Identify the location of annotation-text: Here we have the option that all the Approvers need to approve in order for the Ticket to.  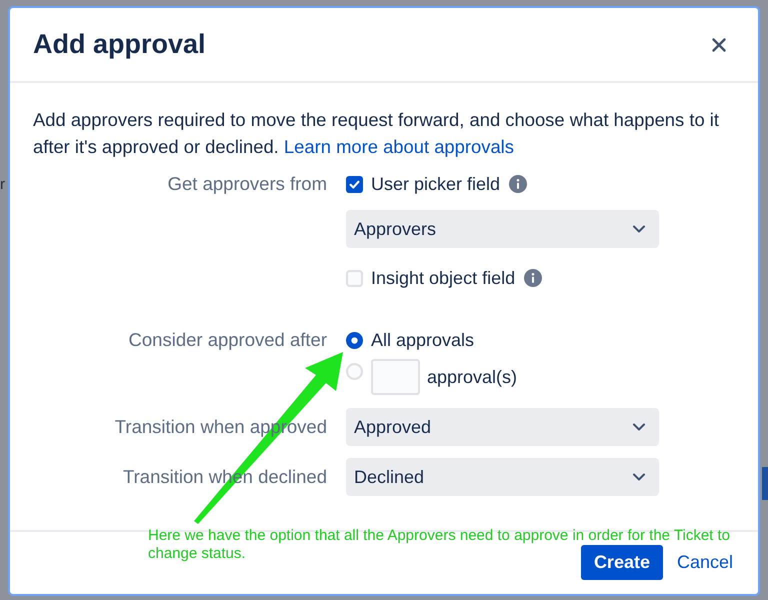
(439, 536).